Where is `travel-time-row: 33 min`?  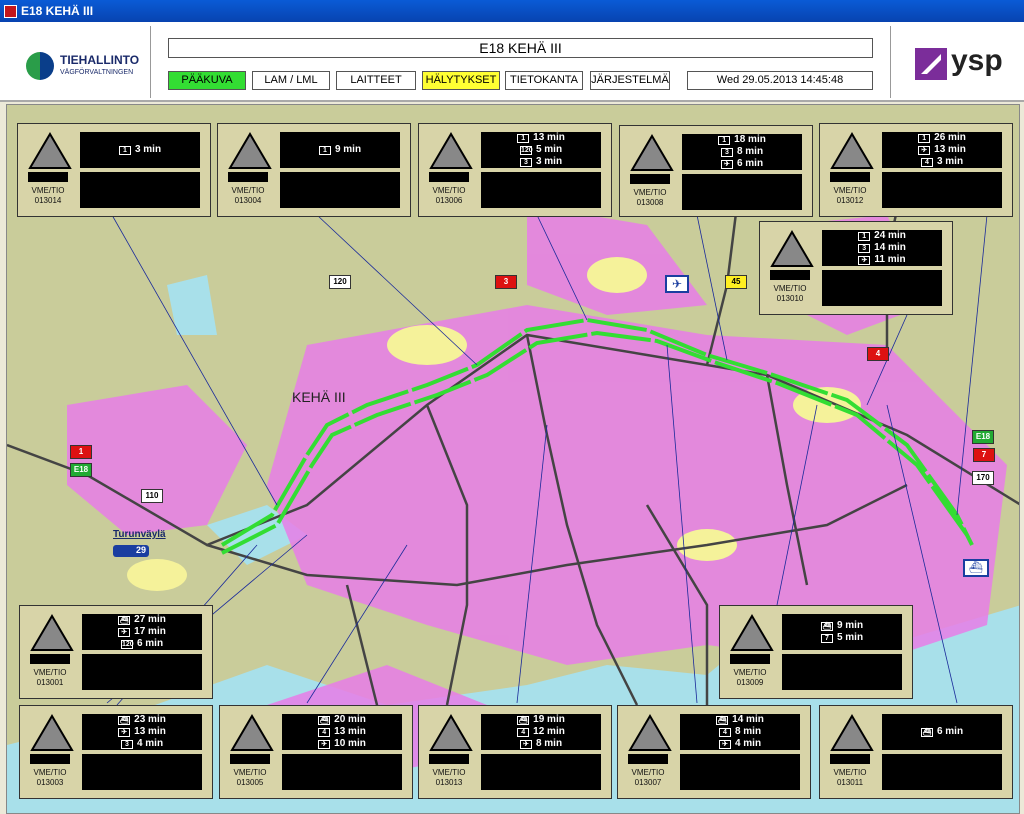 travel-time-row: 33 min is located at coordinates (541, 162).